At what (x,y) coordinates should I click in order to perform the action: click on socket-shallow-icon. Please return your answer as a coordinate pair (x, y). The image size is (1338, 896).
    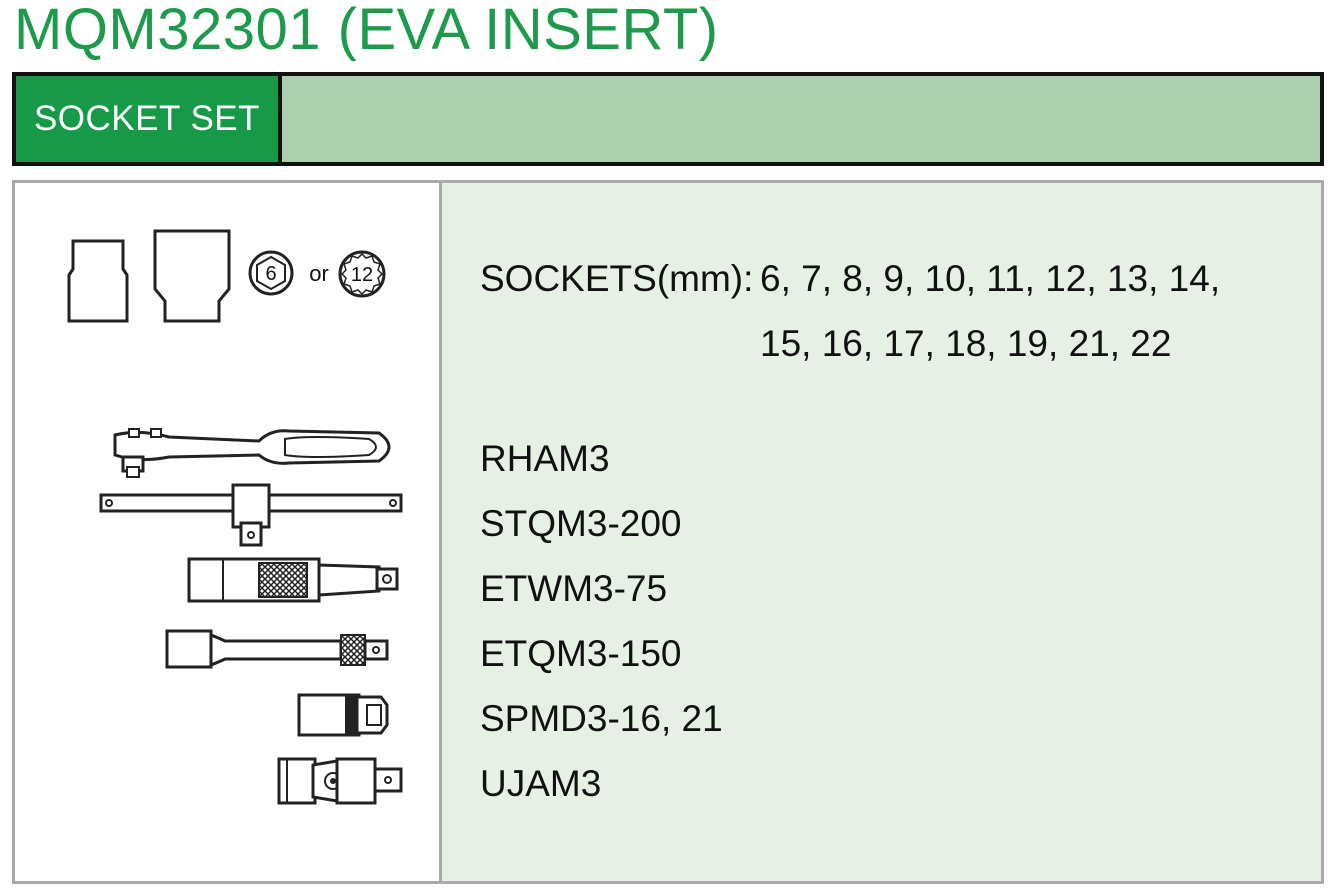
    Looking at the image, I should click on (98, 281).